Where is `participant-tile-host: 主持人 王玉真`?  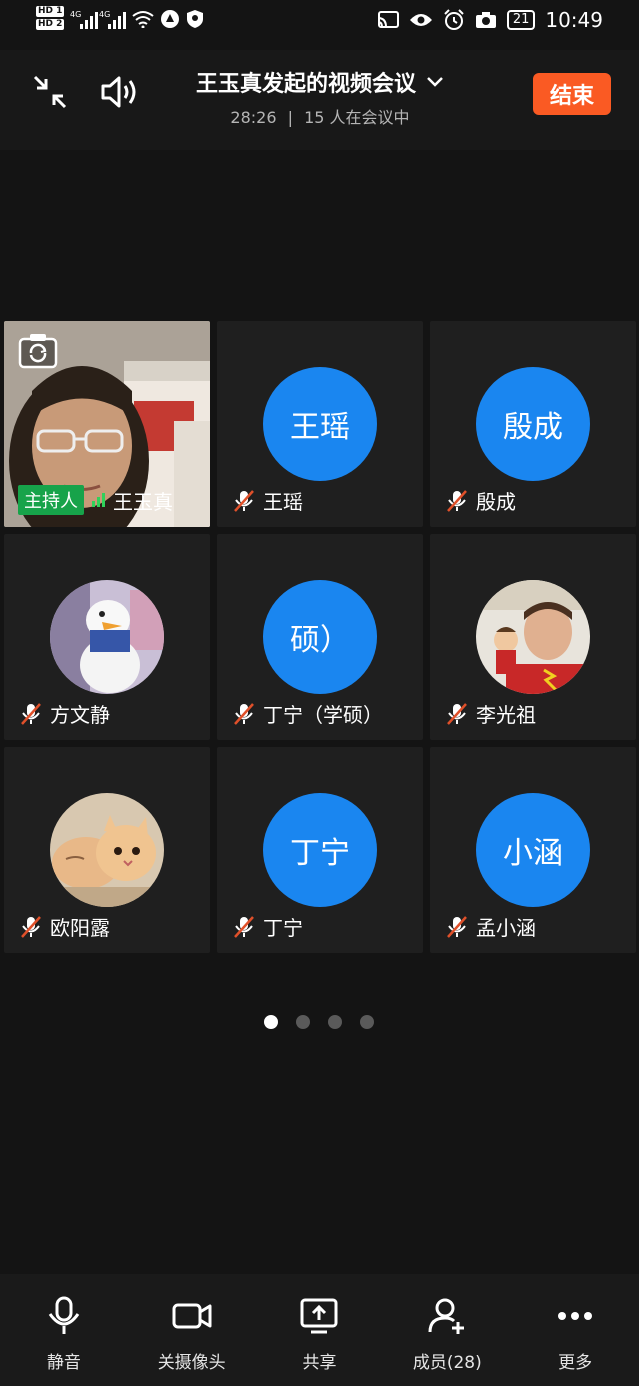
participant-tile-host: 主持人 王玉真 is located at coordinates (107, 424).